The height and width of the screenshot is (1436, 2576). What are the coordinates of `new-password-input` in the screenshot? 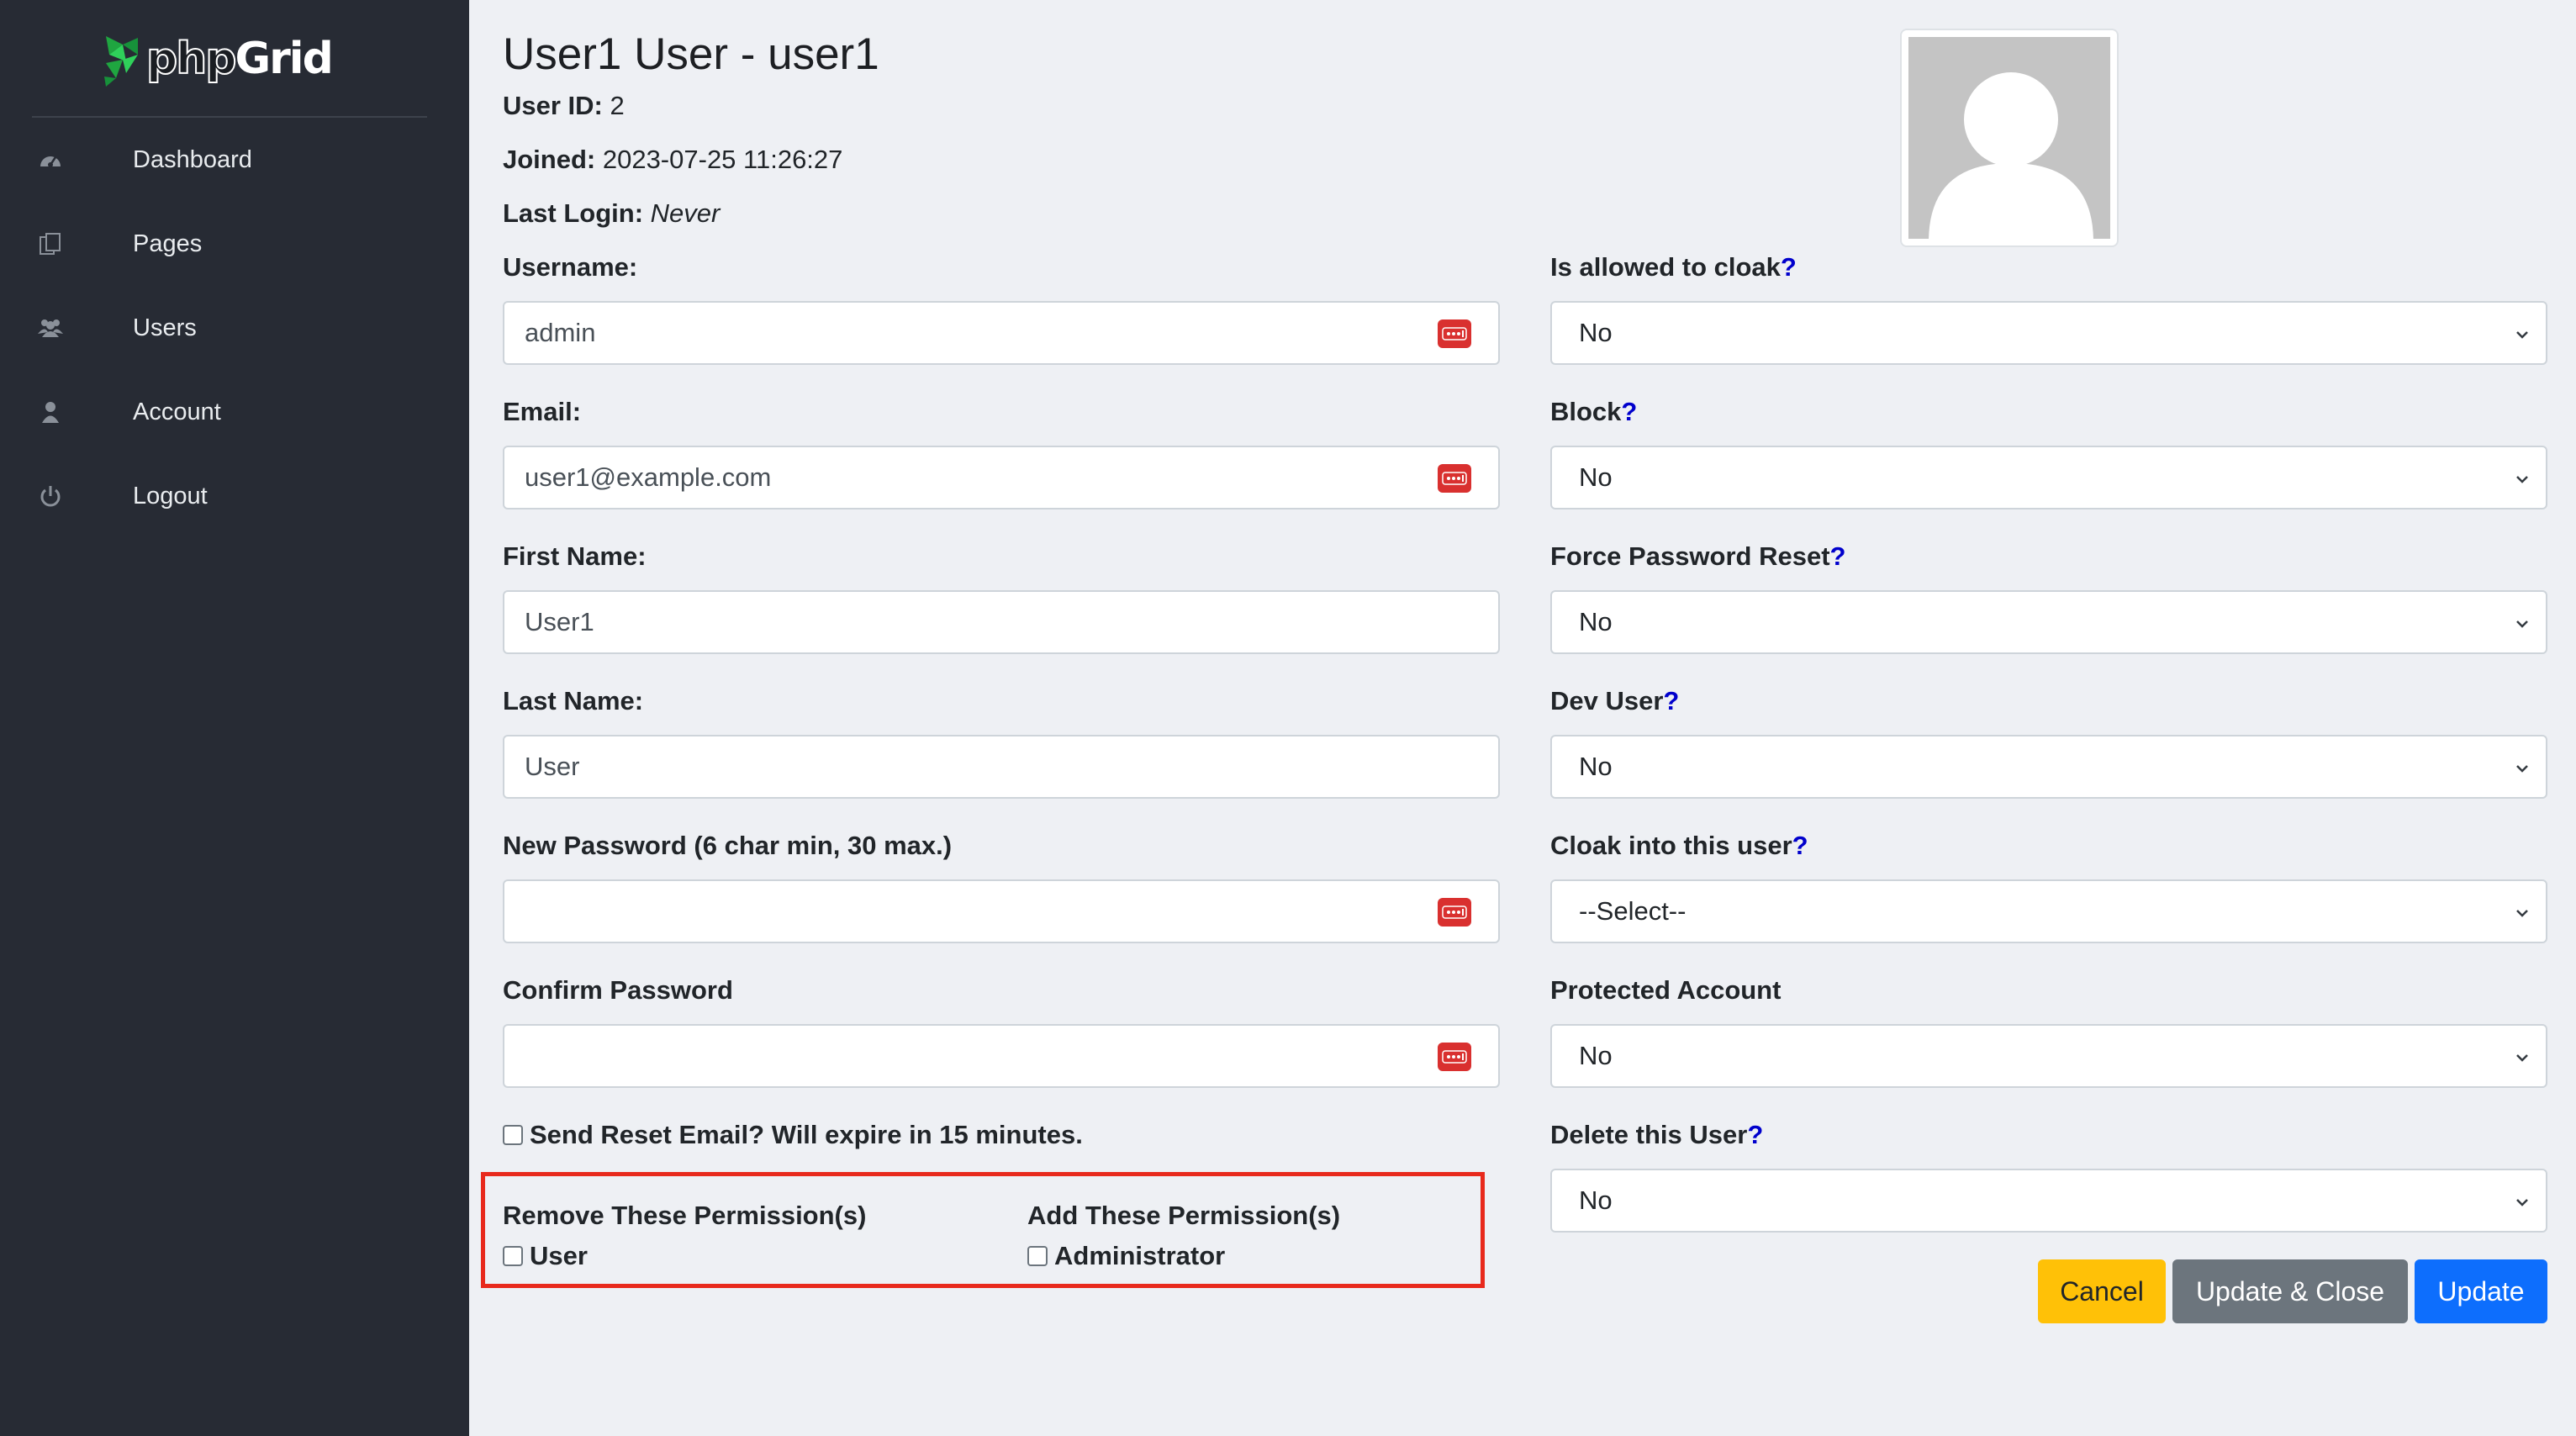 It's located at (1002, 911).